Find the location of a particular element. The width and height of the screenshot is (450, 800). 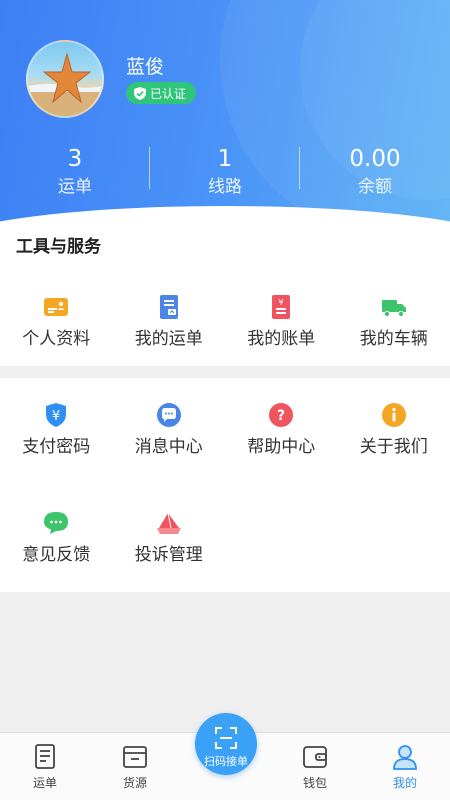

tab-mine: 我的 is located at coordinates (405, 766).